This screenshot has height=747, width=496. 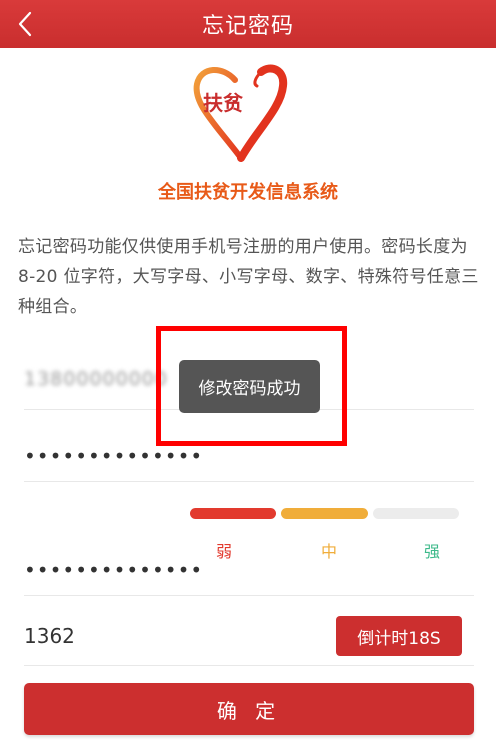 I want to click on highlight-box, so click(x=251, y=386).